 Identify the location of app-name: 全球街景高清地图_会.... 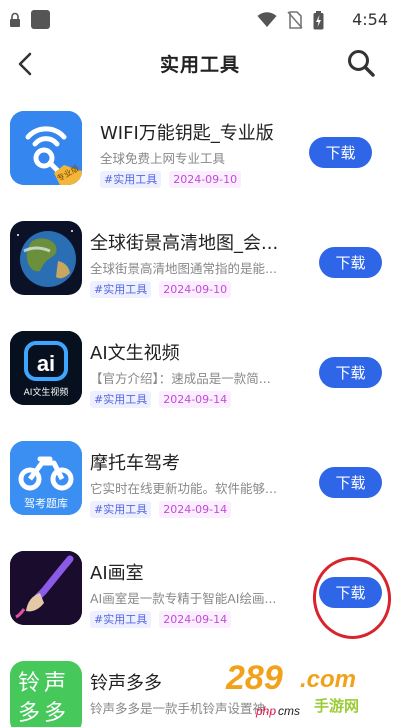
(200, 242).